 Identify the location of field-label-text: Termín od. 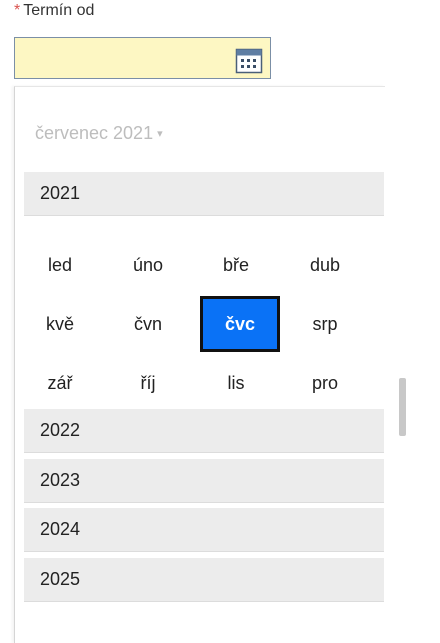
(59, 10).